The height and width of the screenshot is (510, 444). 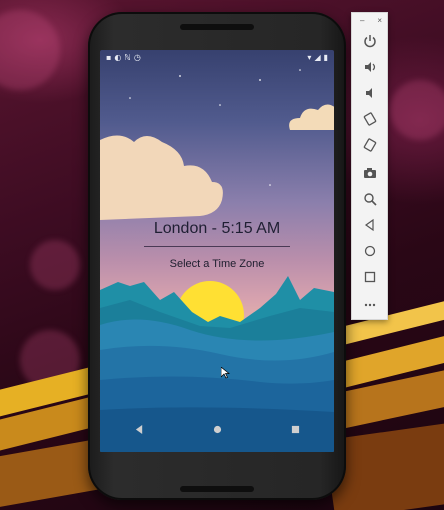 I want to click on power-button, so click(x=369, y=41).